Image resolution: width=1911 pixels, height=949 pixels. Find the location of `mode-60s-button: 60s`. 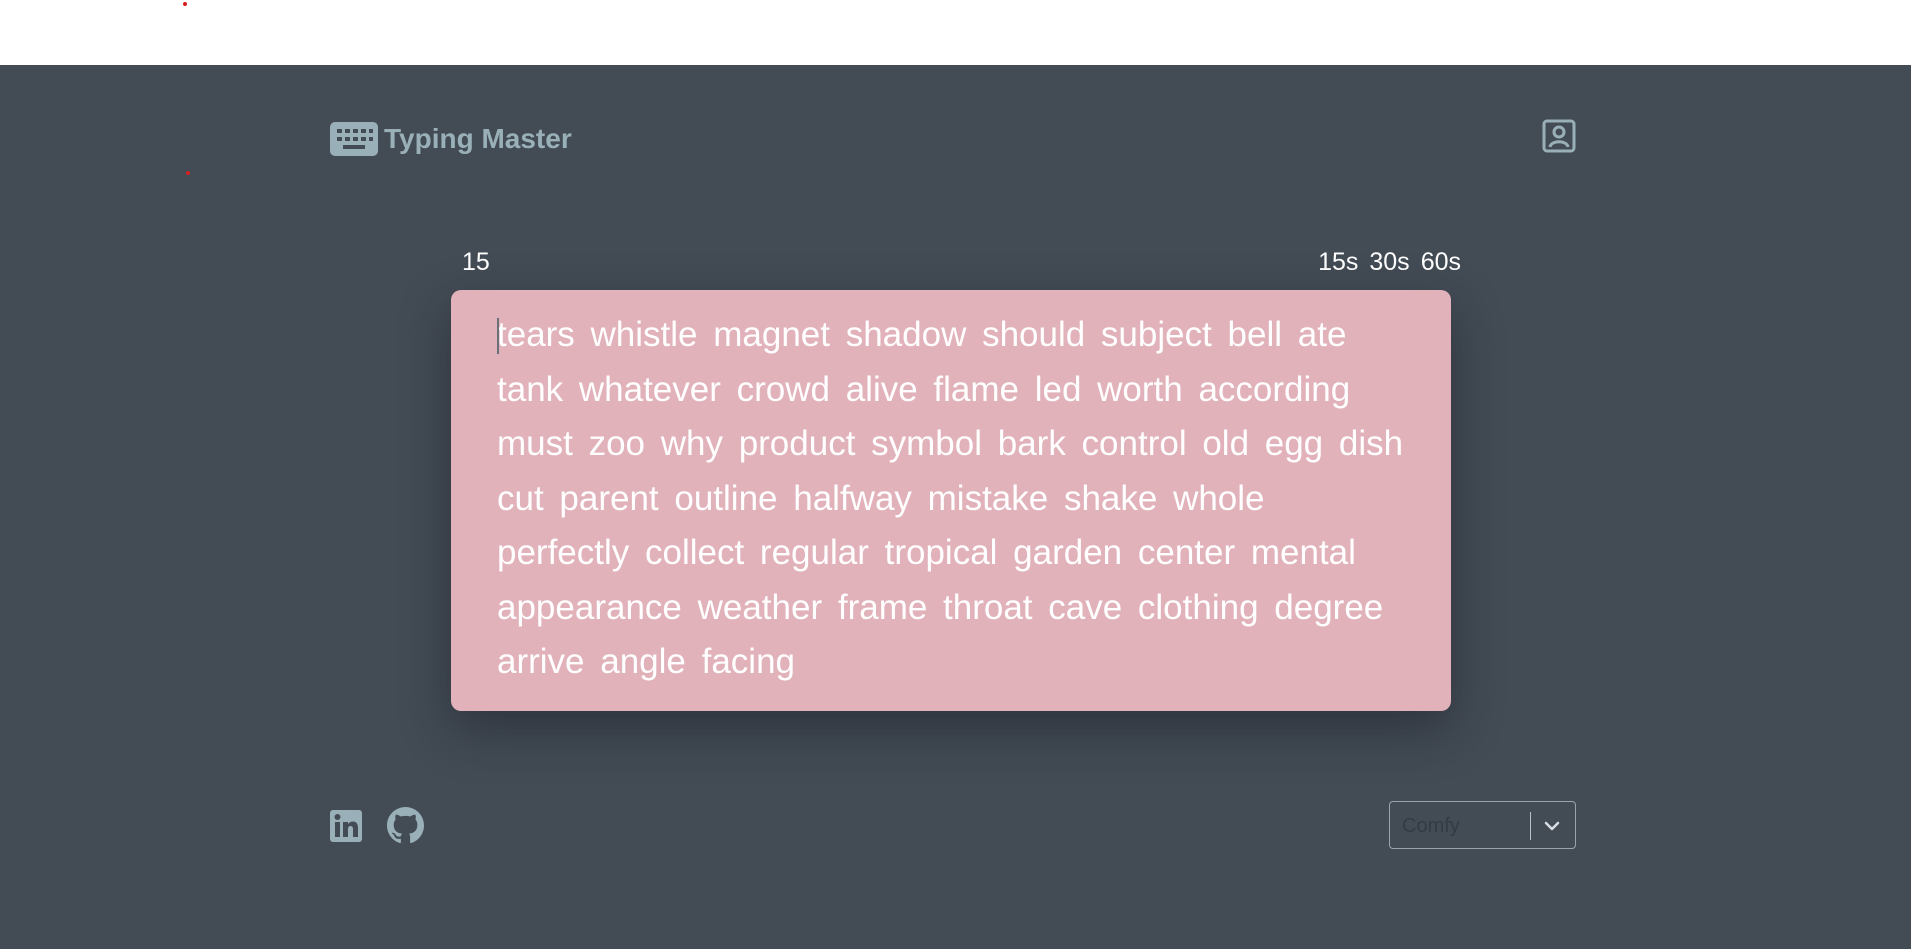

mode-60s-button: 60s is located at coordinates (1441, 262).